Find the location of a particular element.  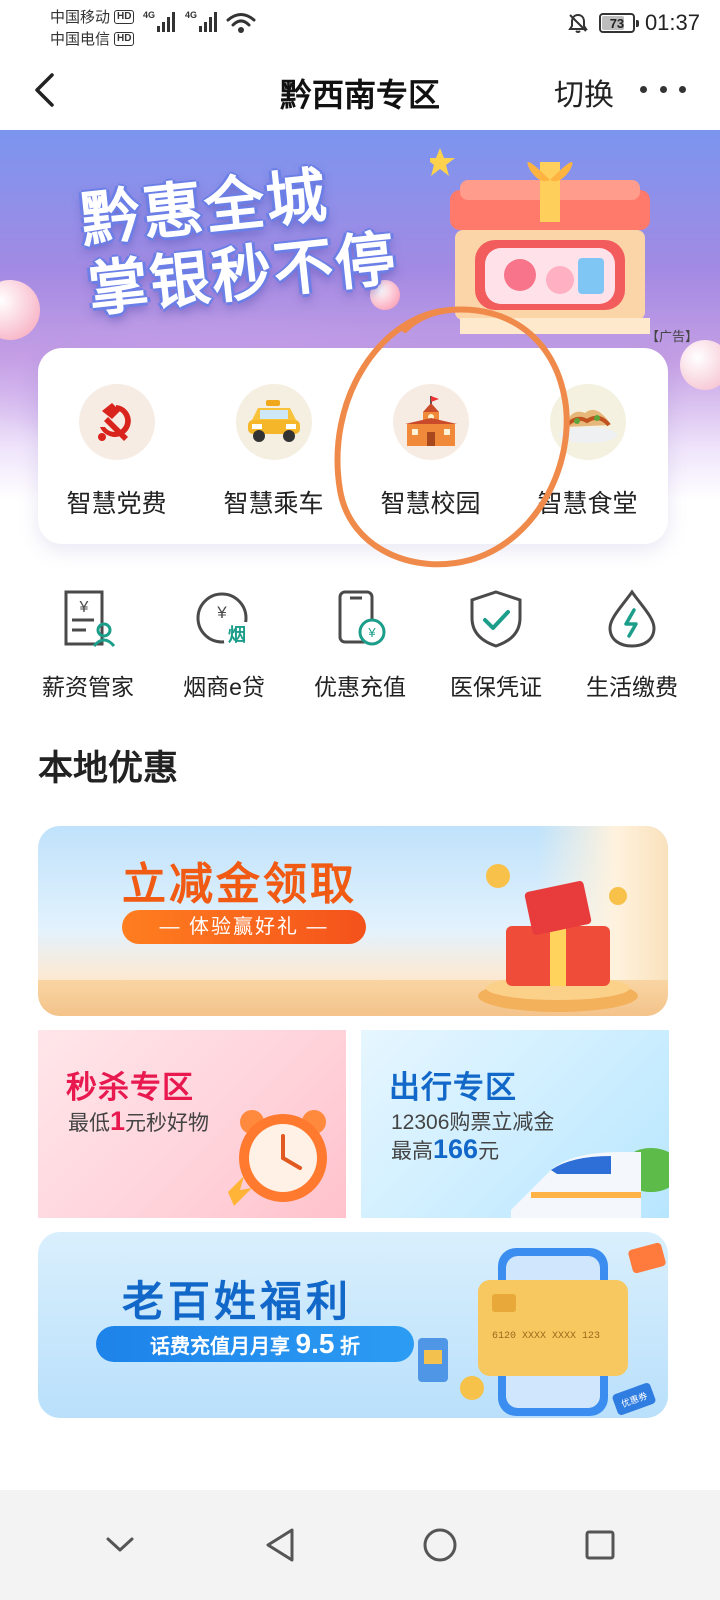

more-options-button is located at coordinates (663, 89).